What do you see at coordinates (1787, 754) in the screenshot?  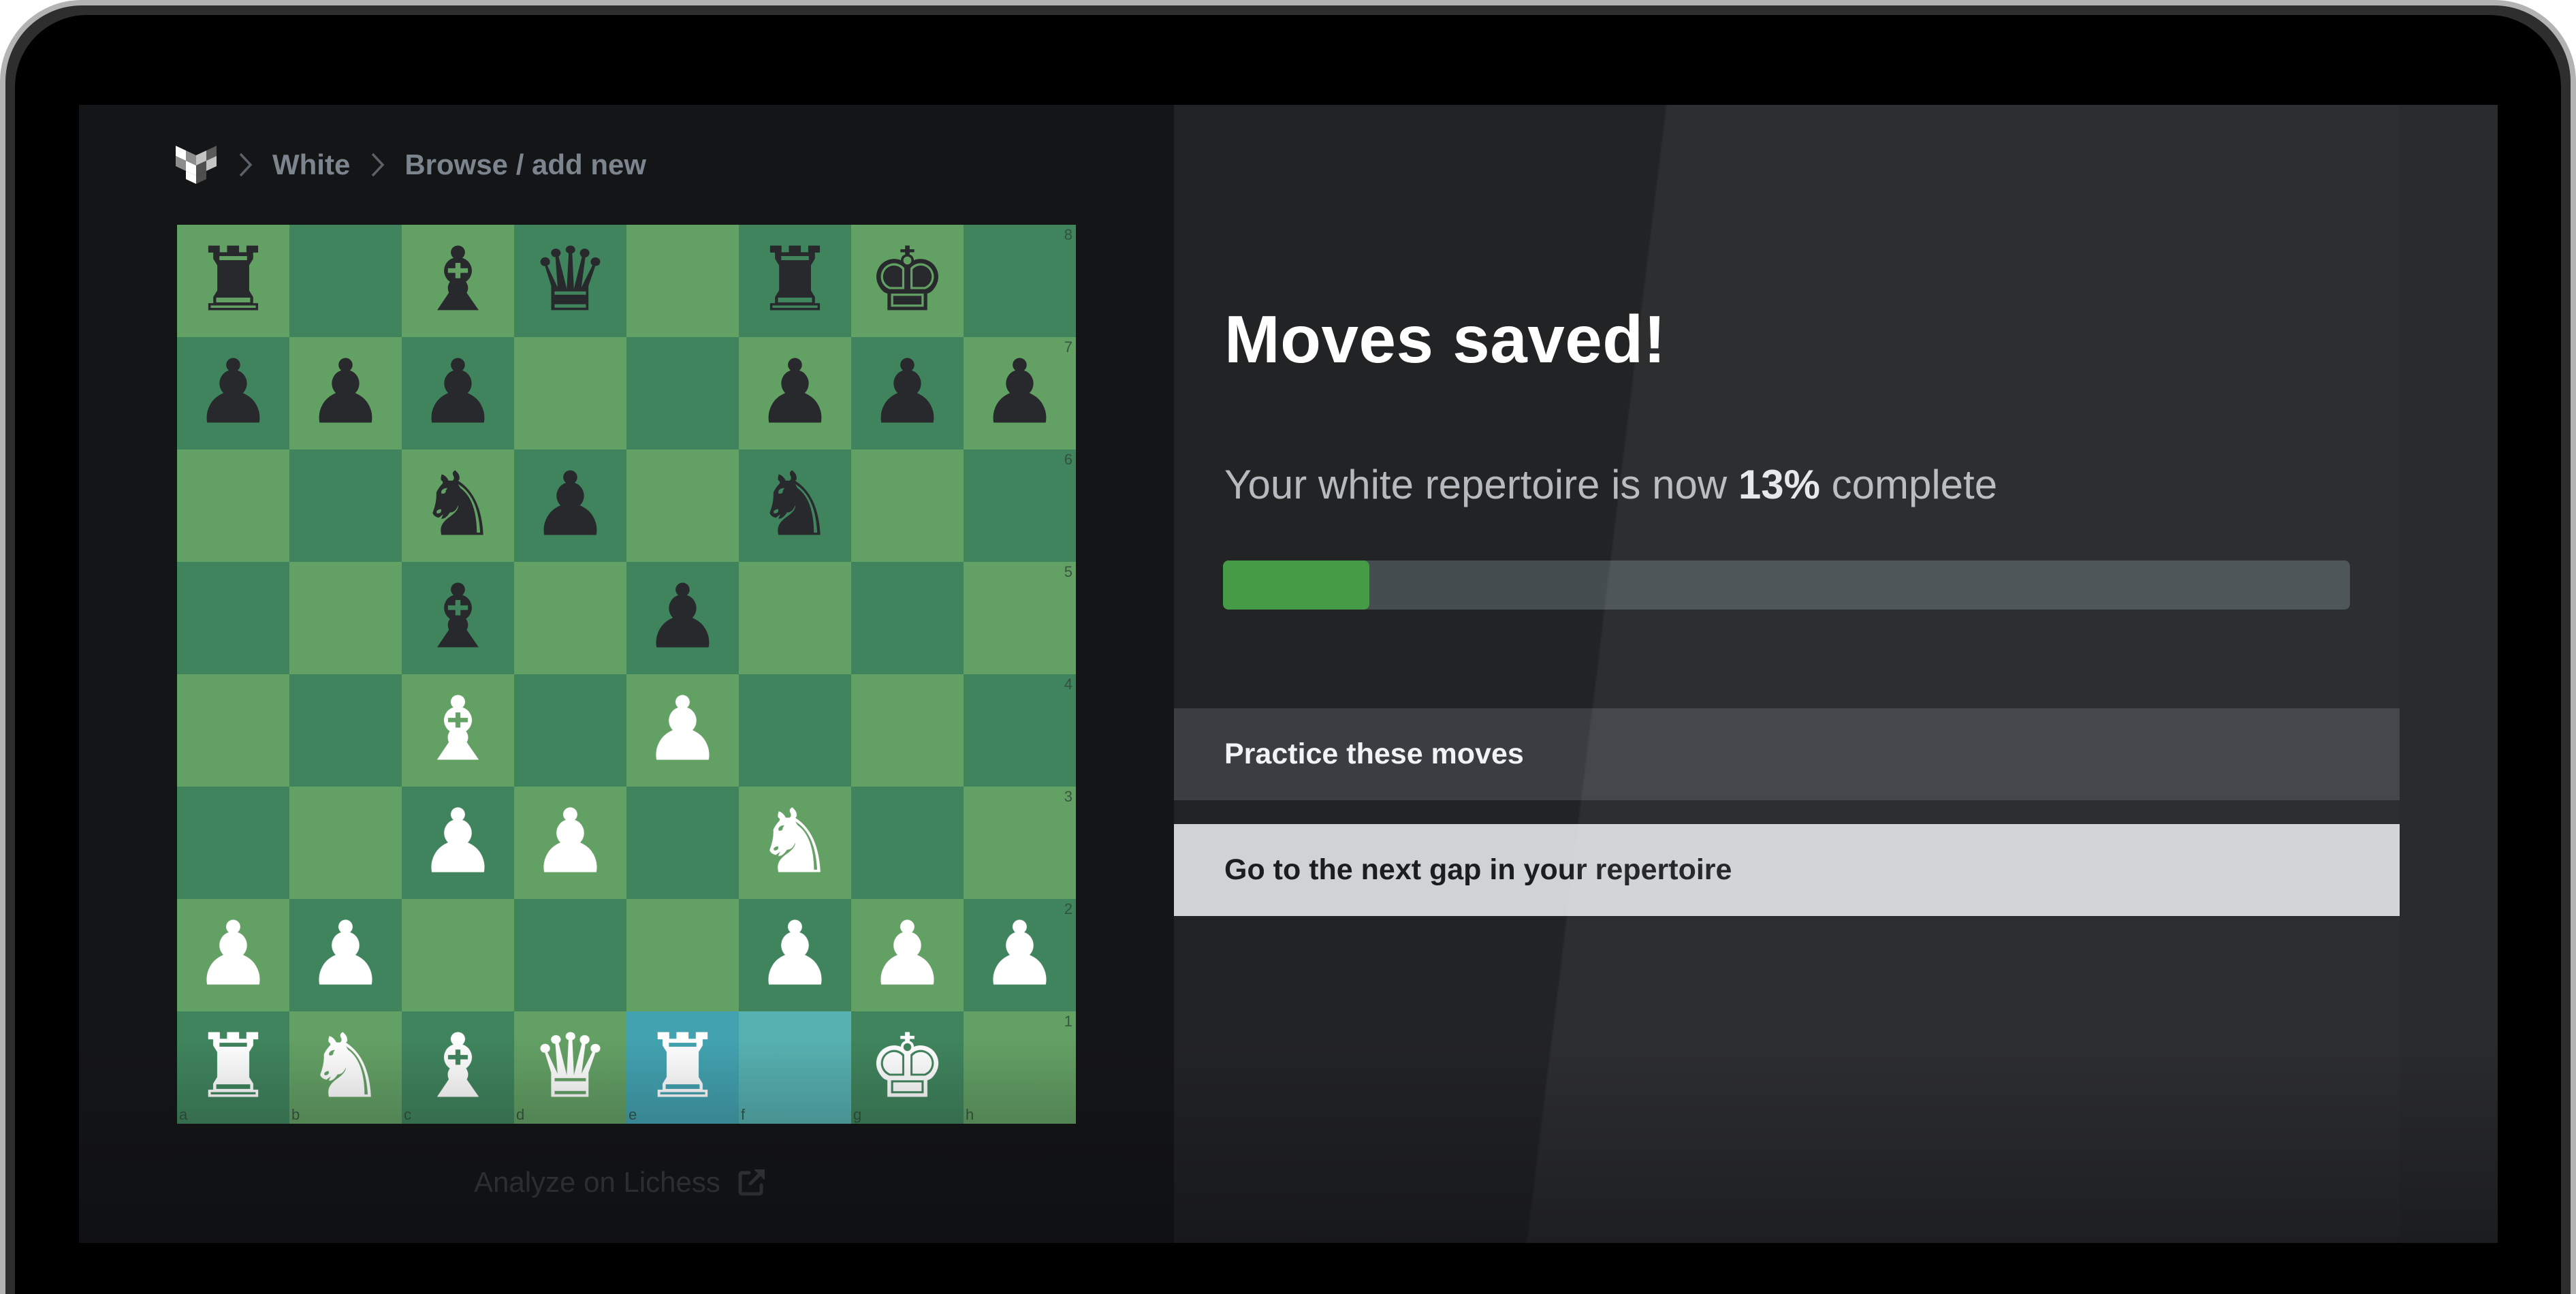 I see `practice-moves-button: Practice these moves` at bounding box center [1787, 754].